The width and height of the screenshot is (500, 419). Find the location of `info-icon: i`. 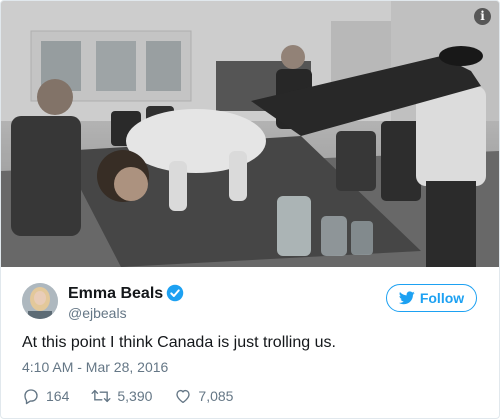

info-icon: i is located at coordinates (482, 16).